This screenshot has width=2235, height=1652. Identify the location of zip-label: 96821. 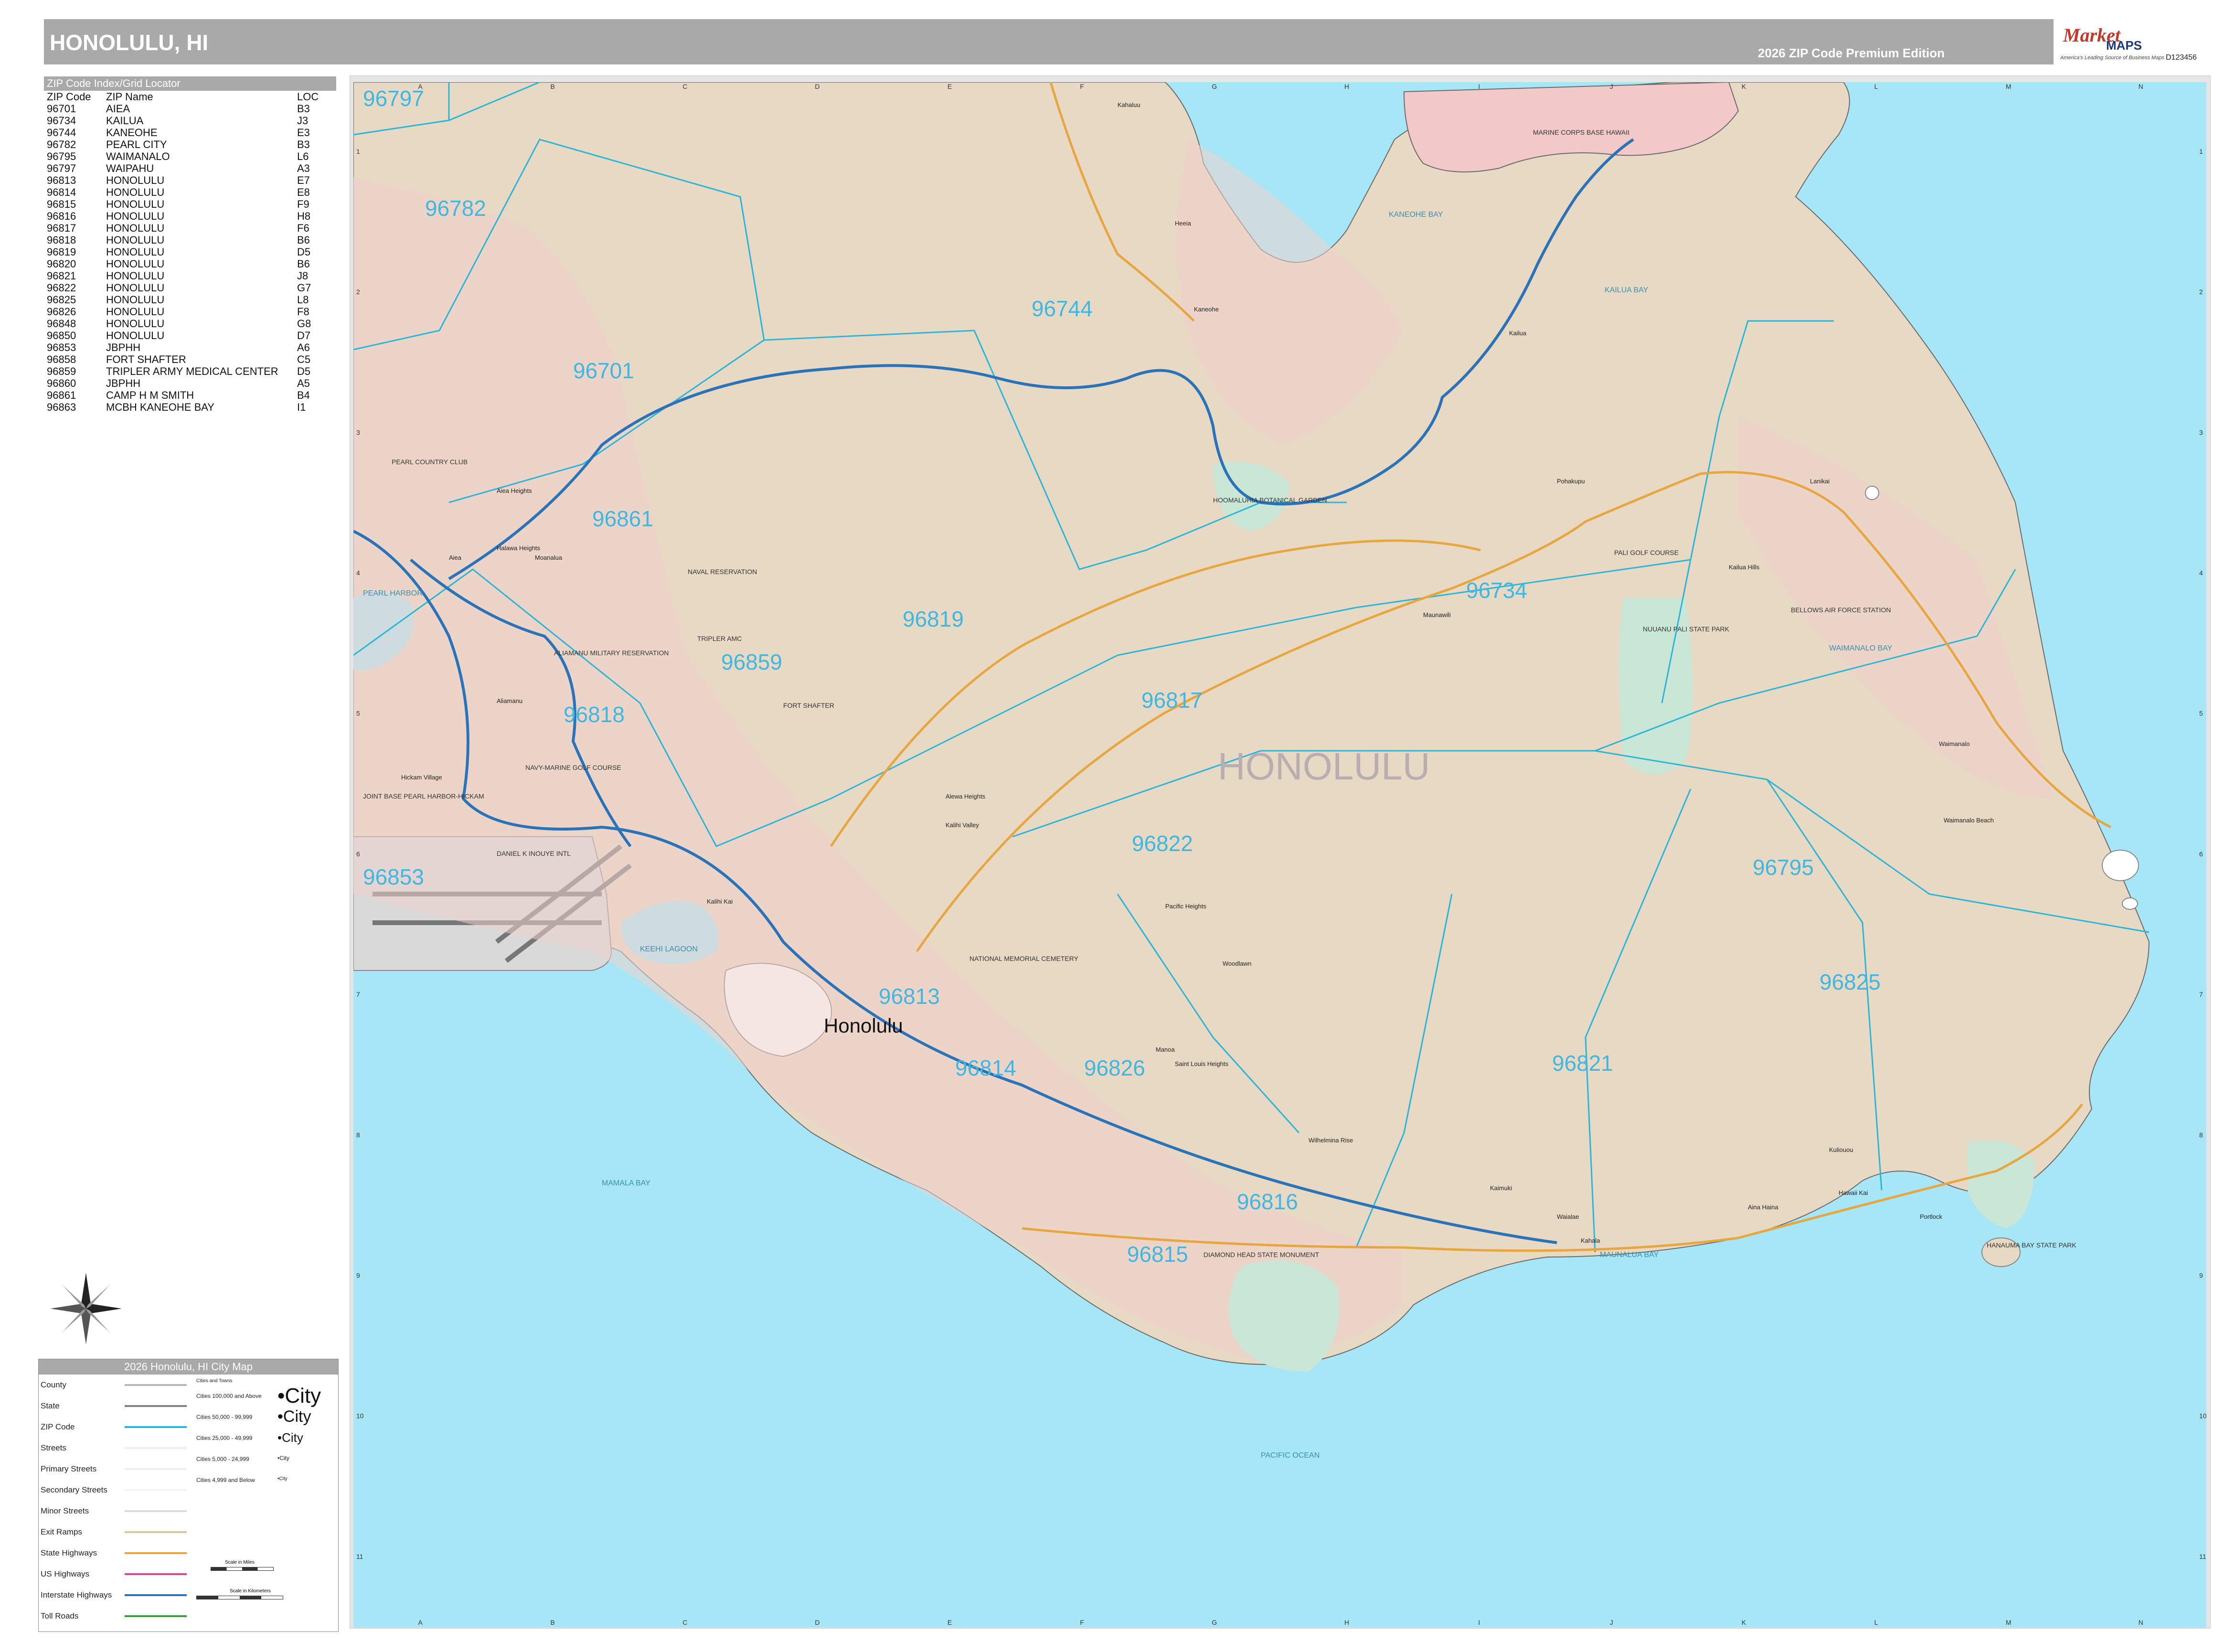
(1583, 1063).